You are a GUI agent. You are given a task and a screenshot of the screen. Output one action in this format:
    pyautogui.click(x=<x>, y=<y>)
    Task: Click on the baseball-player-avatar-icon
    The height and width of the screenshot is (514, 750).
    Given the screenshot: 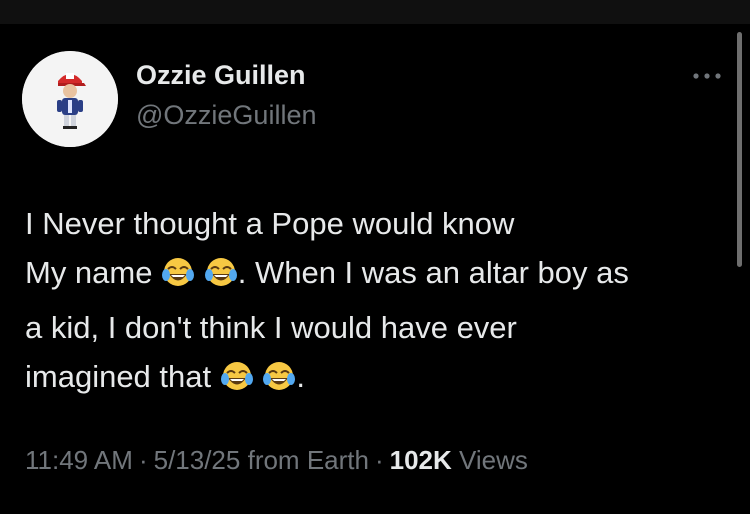 What is the action you would take?
    pyautogui.click(x=70, y=99)
    